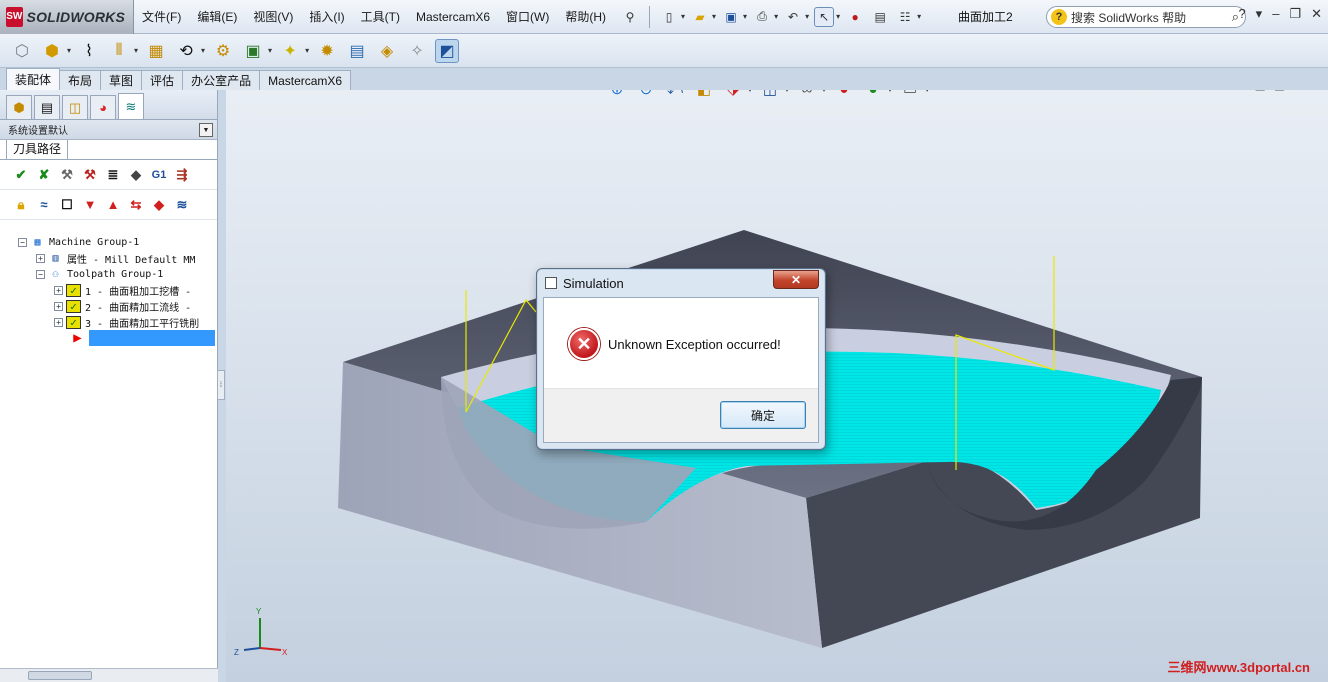  I want to click on linear-pattern-icon: ⦀, so click(119, 51).